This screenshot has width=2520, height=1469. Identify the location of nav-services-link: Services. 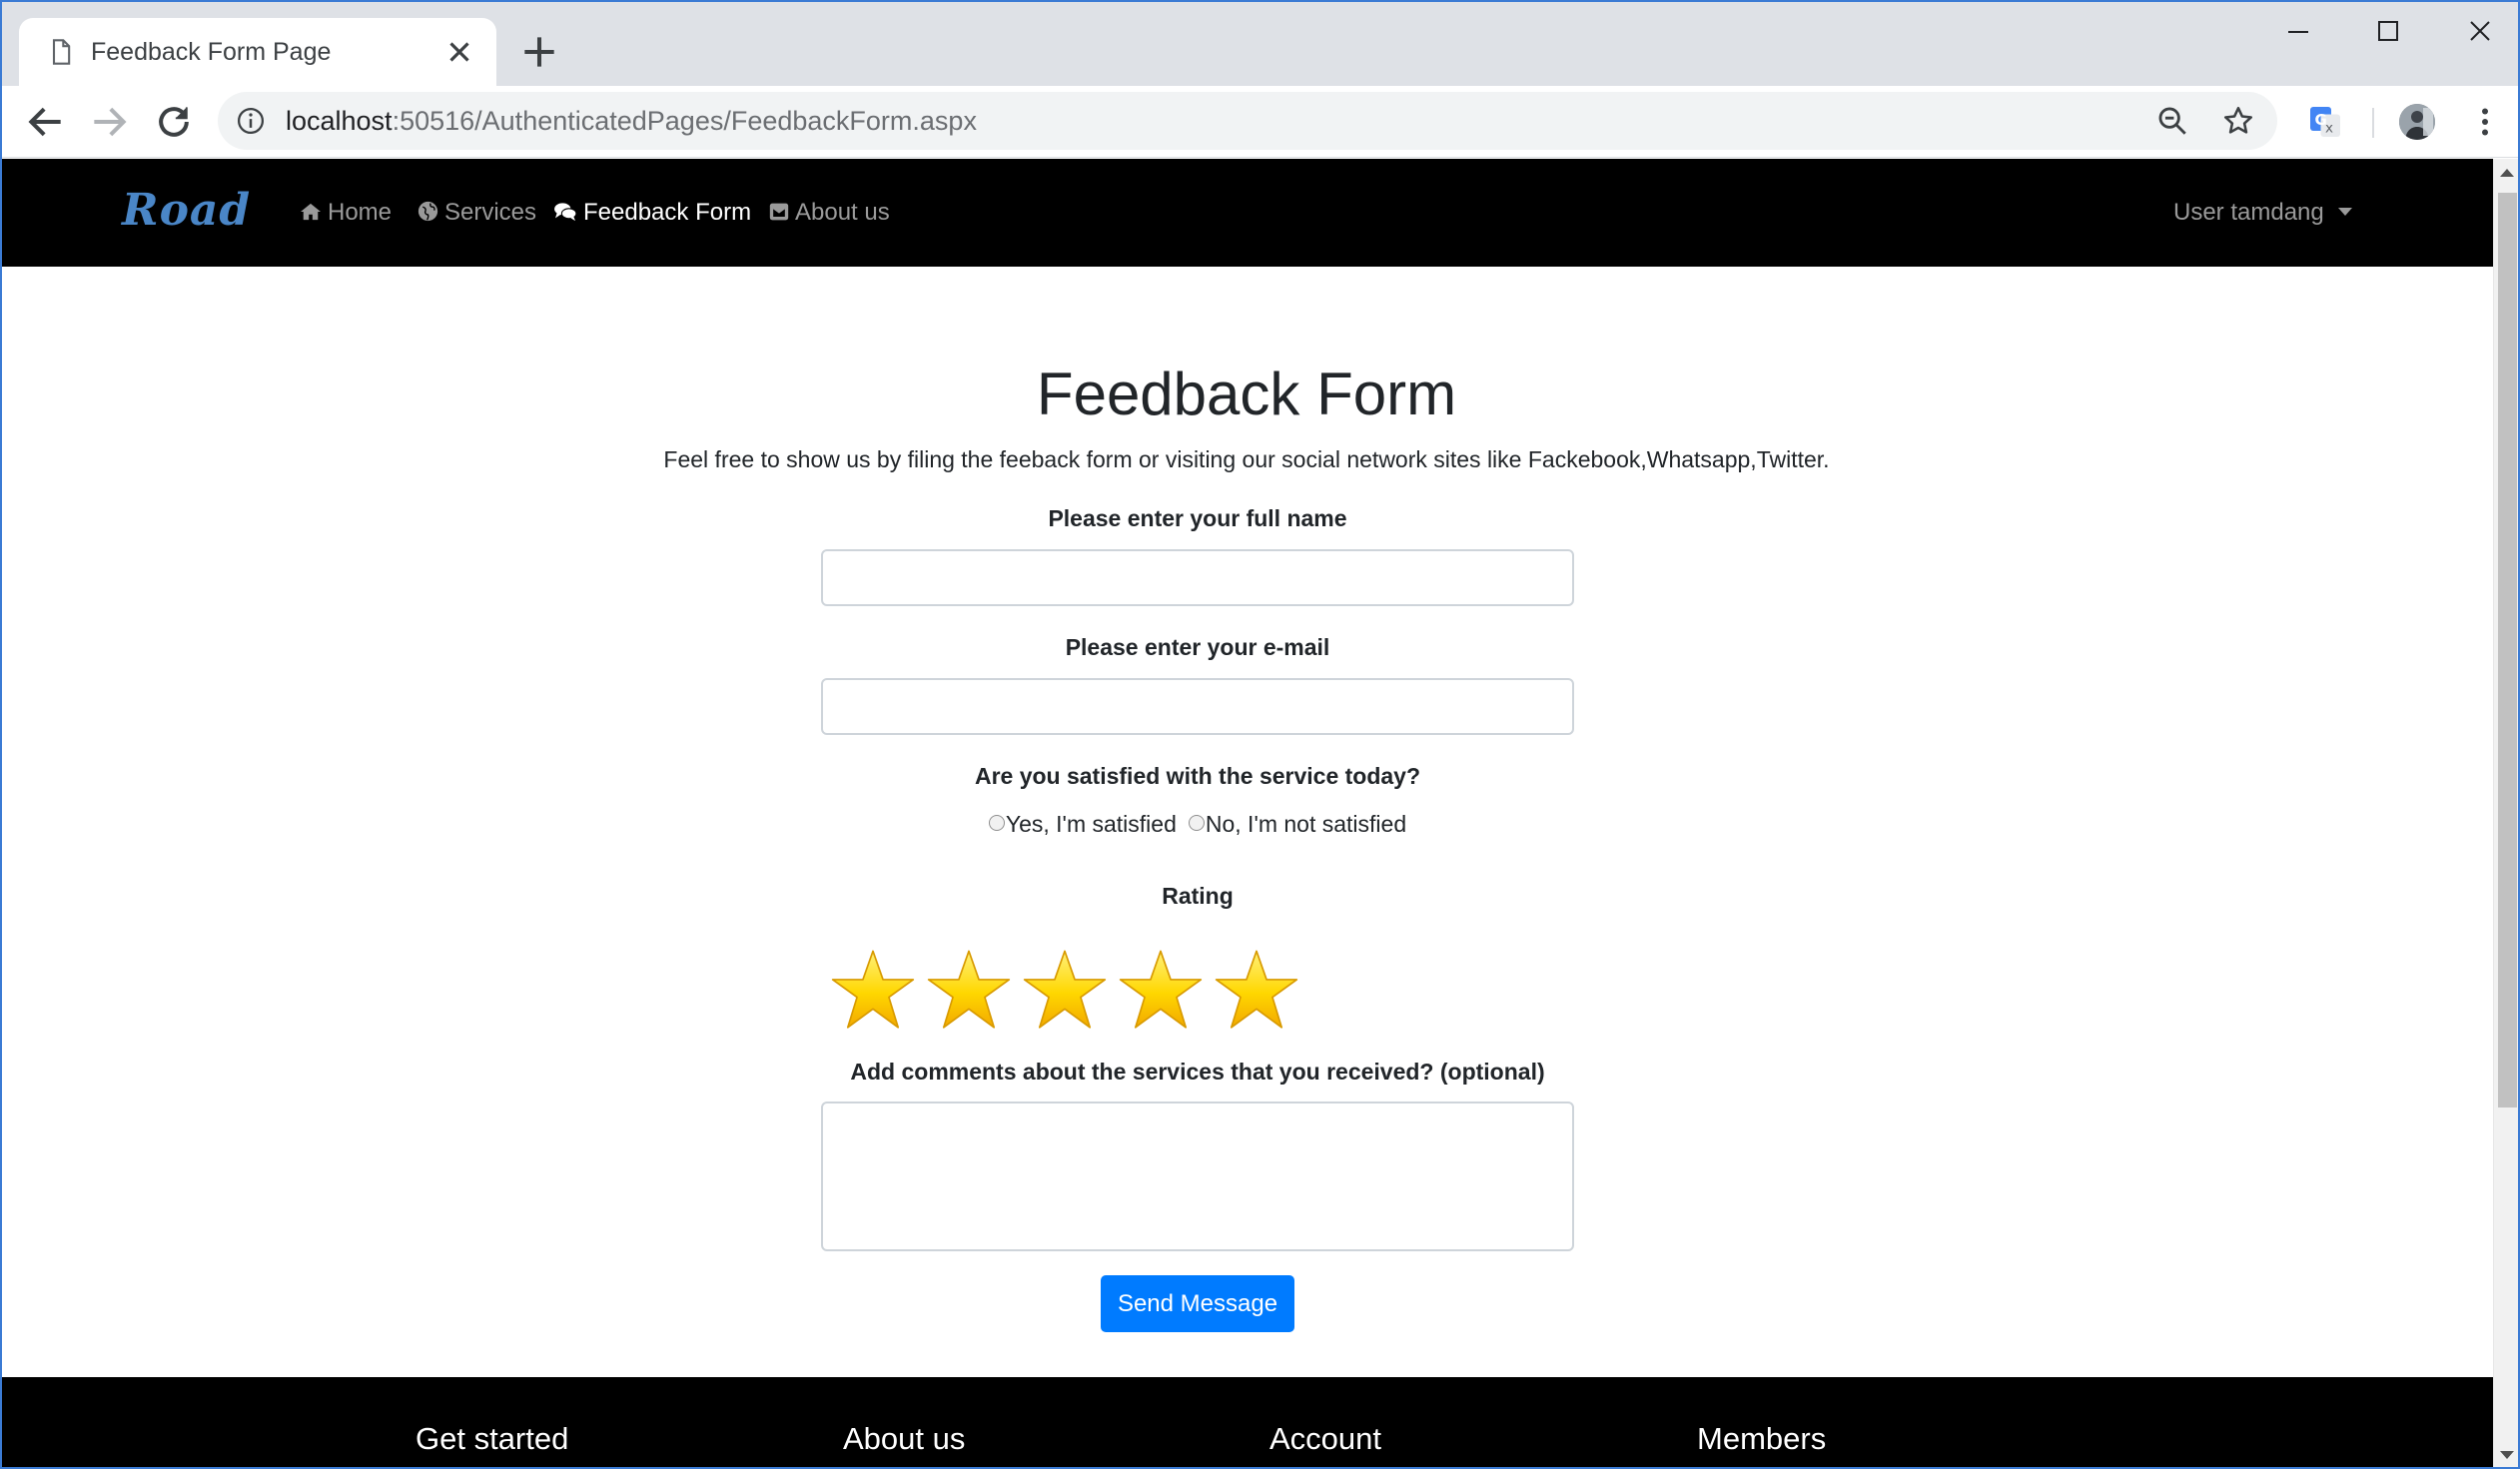
(477, 213).